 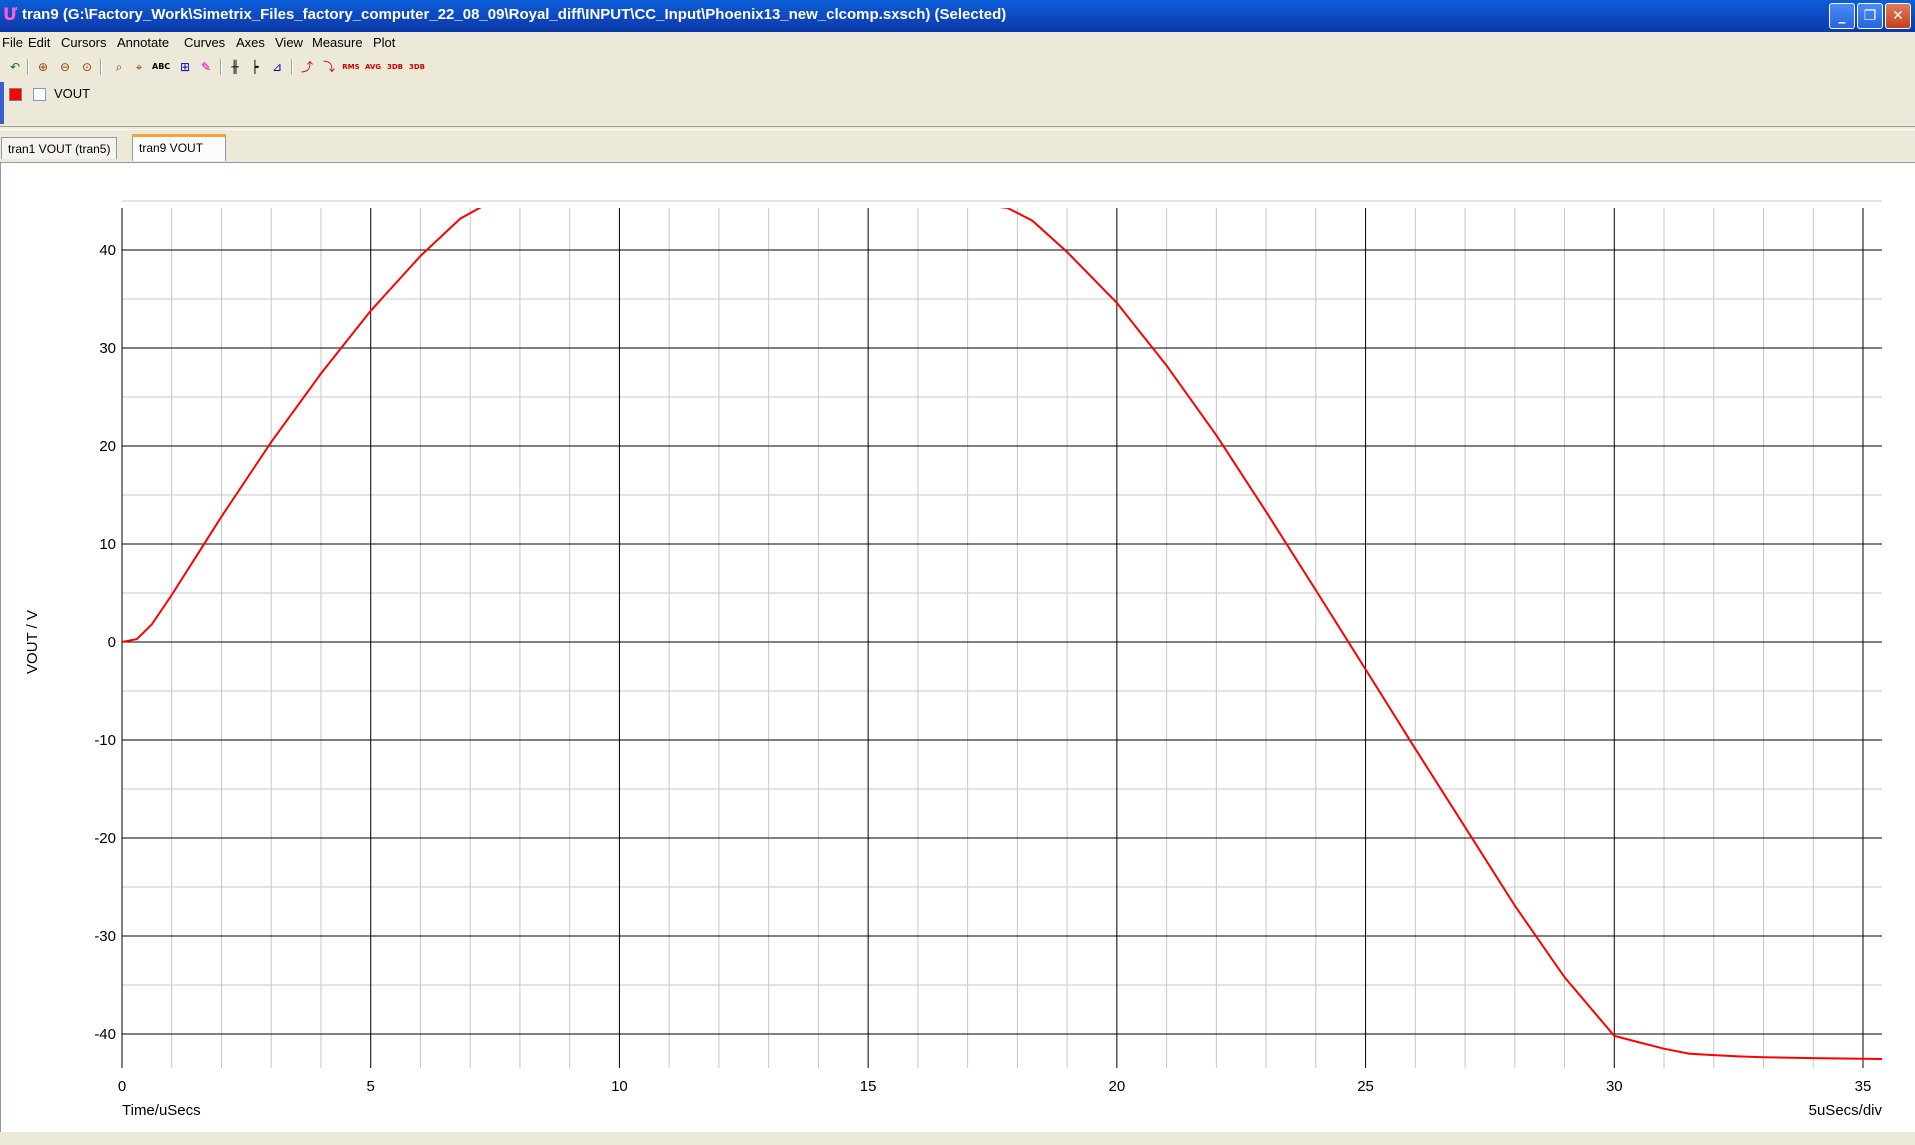 What do you see at coordinates (371, 1086) in the screenshot?
I see `x-tick-label: 5` at bounding box center [371, 1086].